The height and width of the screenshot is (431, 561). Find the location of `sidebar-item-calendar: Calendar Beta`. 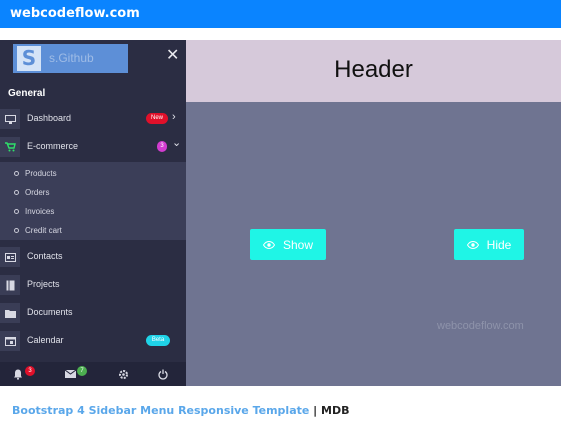

sidebar-item-calendar: Calendar Beta is located at coordinates (93, 341).